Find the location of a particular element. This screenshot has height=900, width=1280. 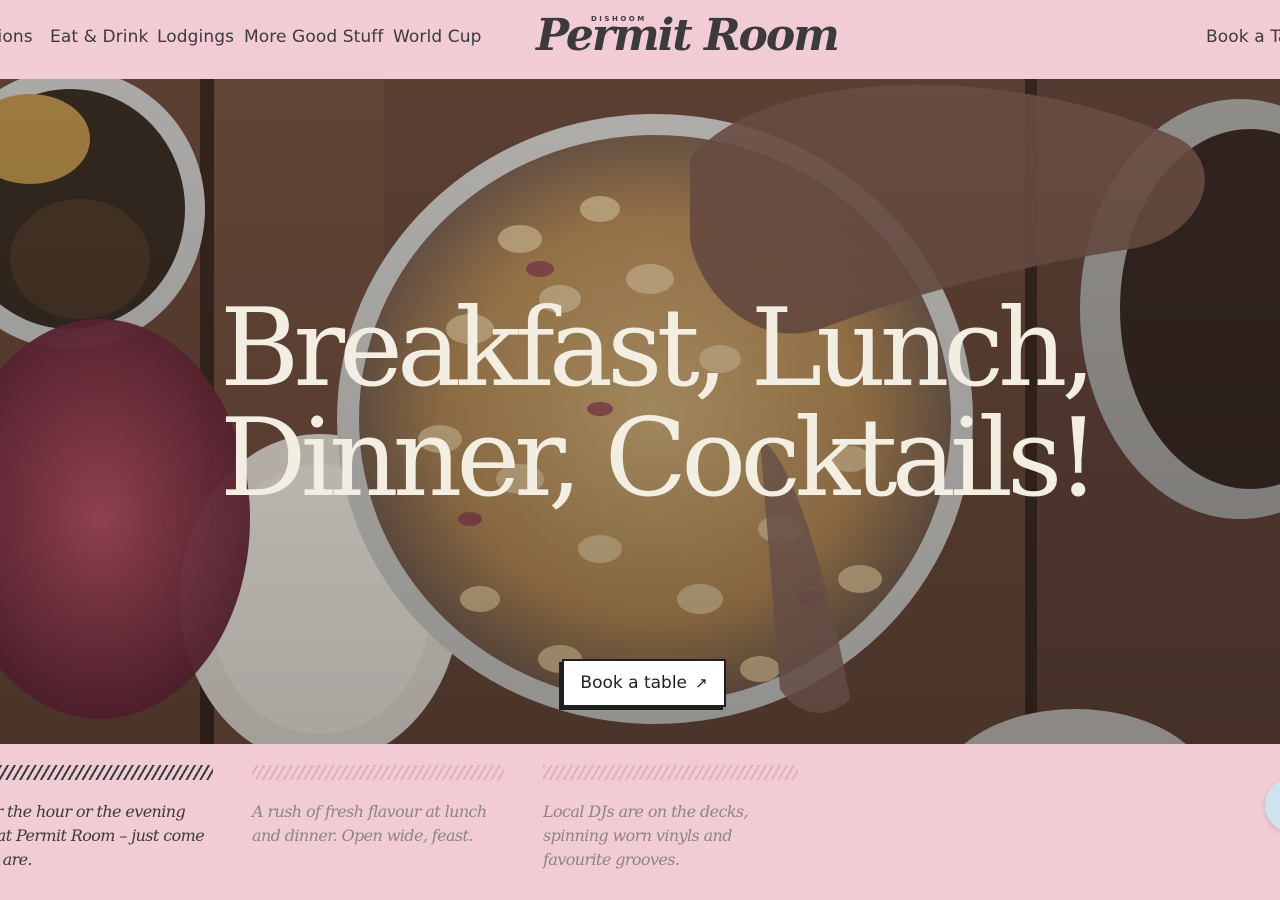

arrow-up-right-icon: ↗ is located at coordinates (701, 683).